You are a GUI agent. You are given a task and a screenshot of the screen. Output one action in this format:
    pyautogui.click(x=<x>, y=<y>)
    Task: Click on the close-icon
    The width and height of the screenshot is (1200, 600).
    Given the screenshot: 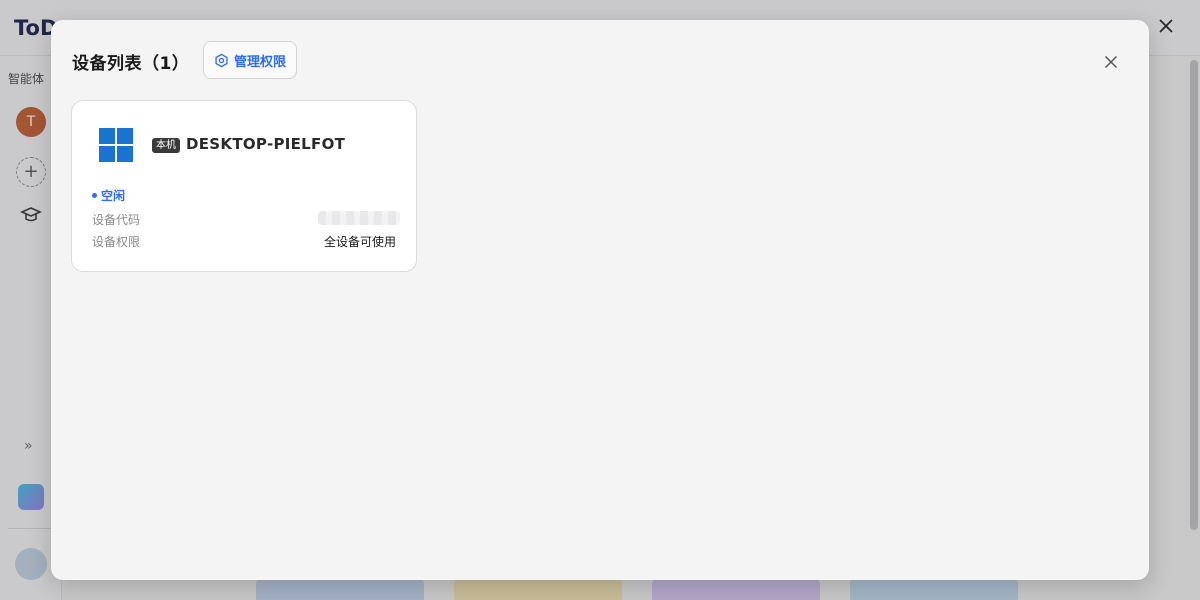 What is the action you would take?
    pyautogui.click(x=1111, y=62)
    